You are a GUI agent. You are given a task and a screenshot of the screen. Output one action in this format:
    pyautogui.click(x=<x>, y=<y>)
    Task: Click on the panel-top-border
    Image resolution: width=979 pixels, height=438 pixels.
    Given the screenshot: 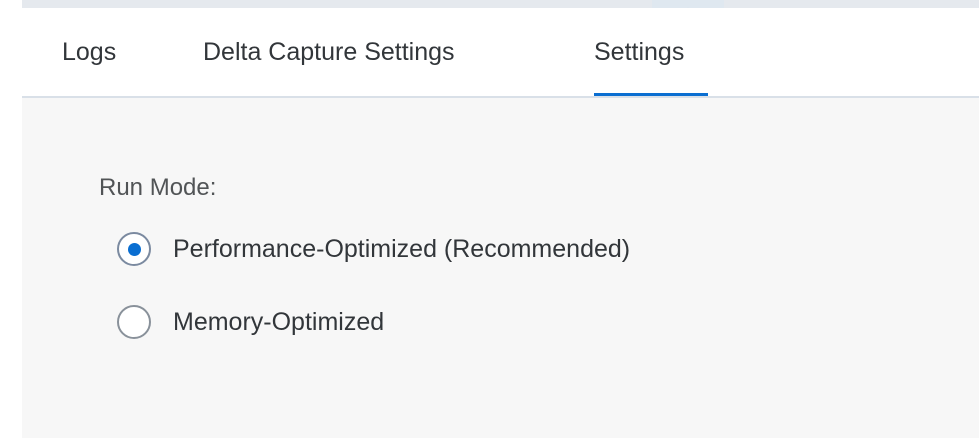 What is the action you would take?
    pyautogui.click(x=500, y=4)
    